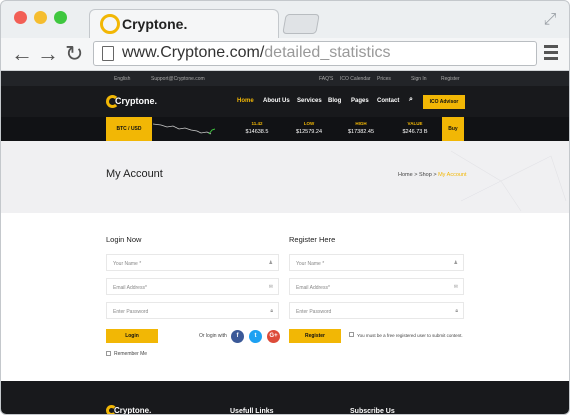 This screenshot has height=415, width=570. I want to click on address-bar: www.Cryptone.com/detailed_statistics, so click(315, 53).